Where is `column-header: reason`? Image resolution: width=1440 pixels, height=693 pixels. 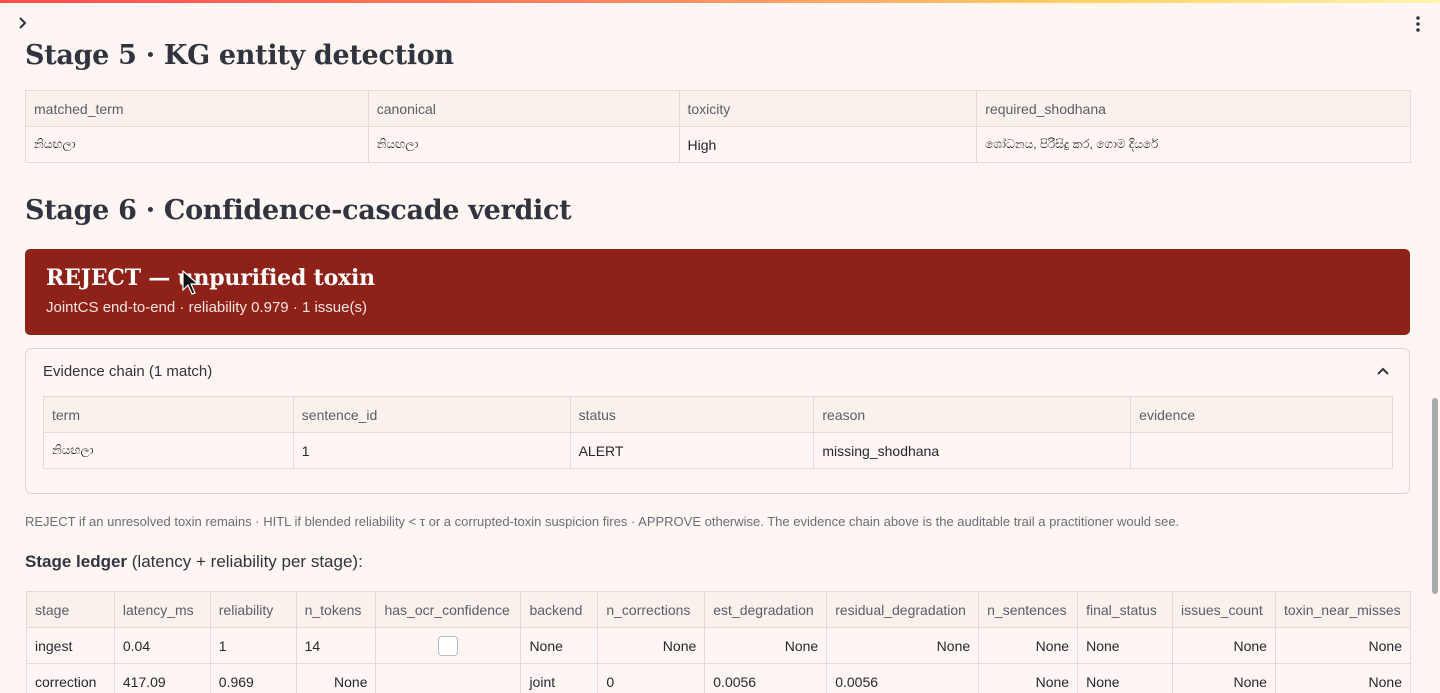 column-header: reason is located at coordinates (972, 414).